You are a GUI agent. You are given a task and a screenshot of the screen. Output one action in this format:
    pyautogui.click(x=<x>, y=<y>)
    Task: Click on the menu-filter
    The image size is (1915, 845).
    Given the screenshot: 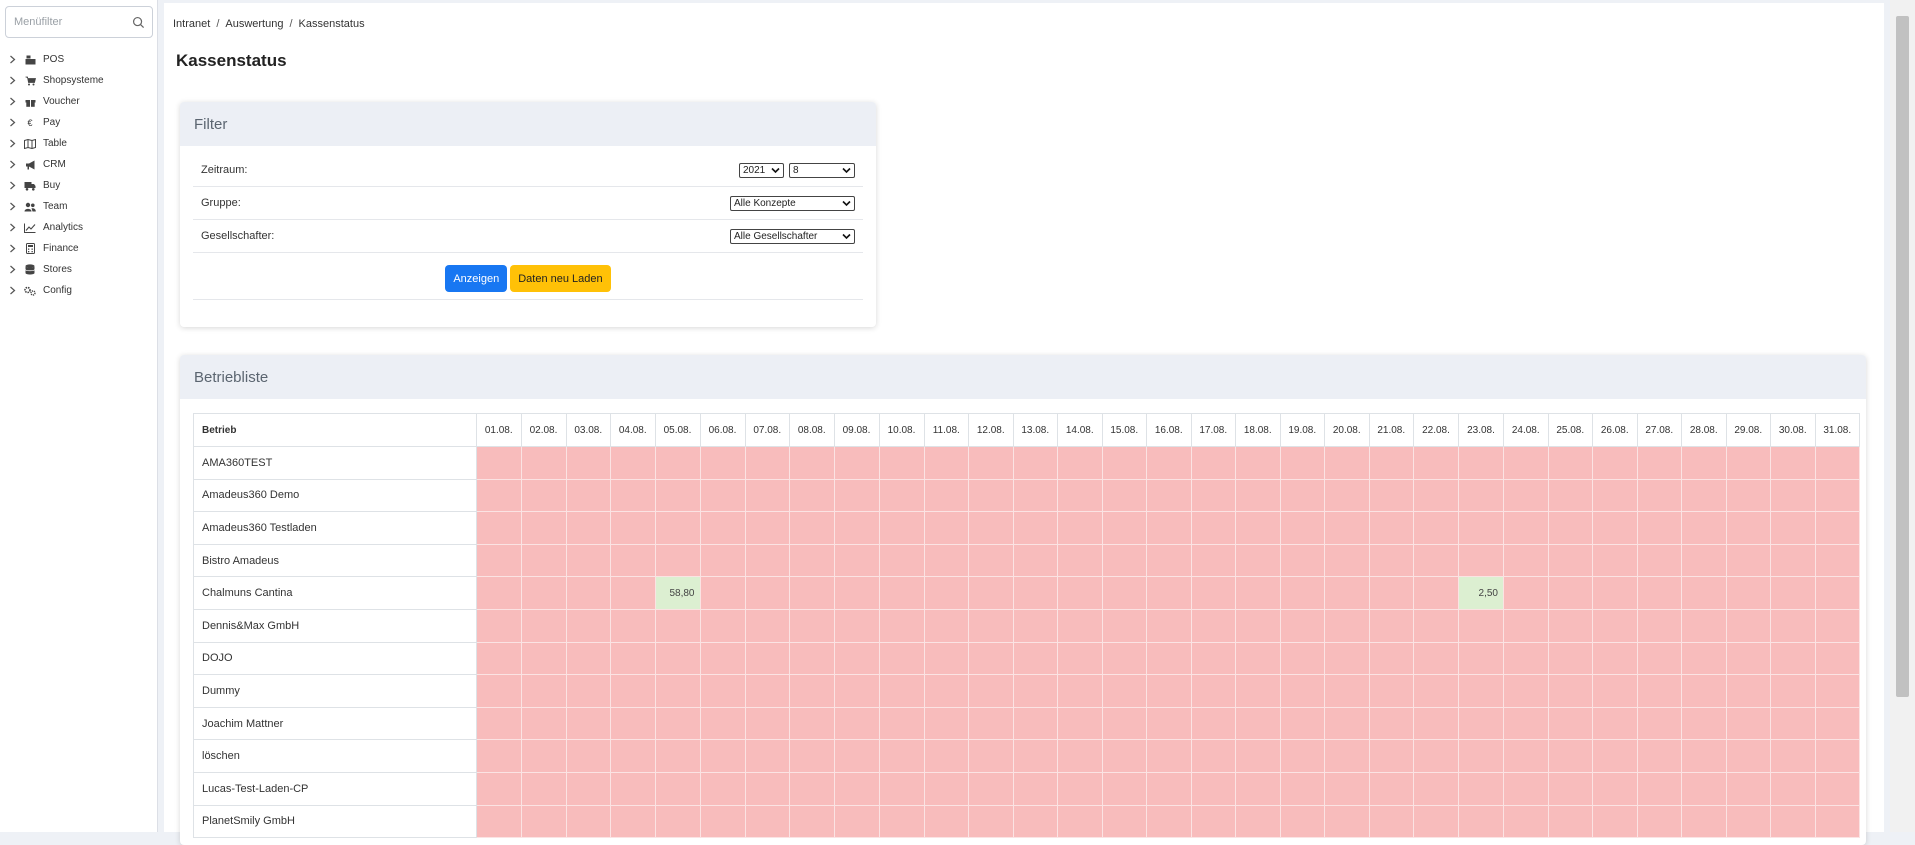 What is the action you would take?
    pyautogui.click(x=79, y=22)
    